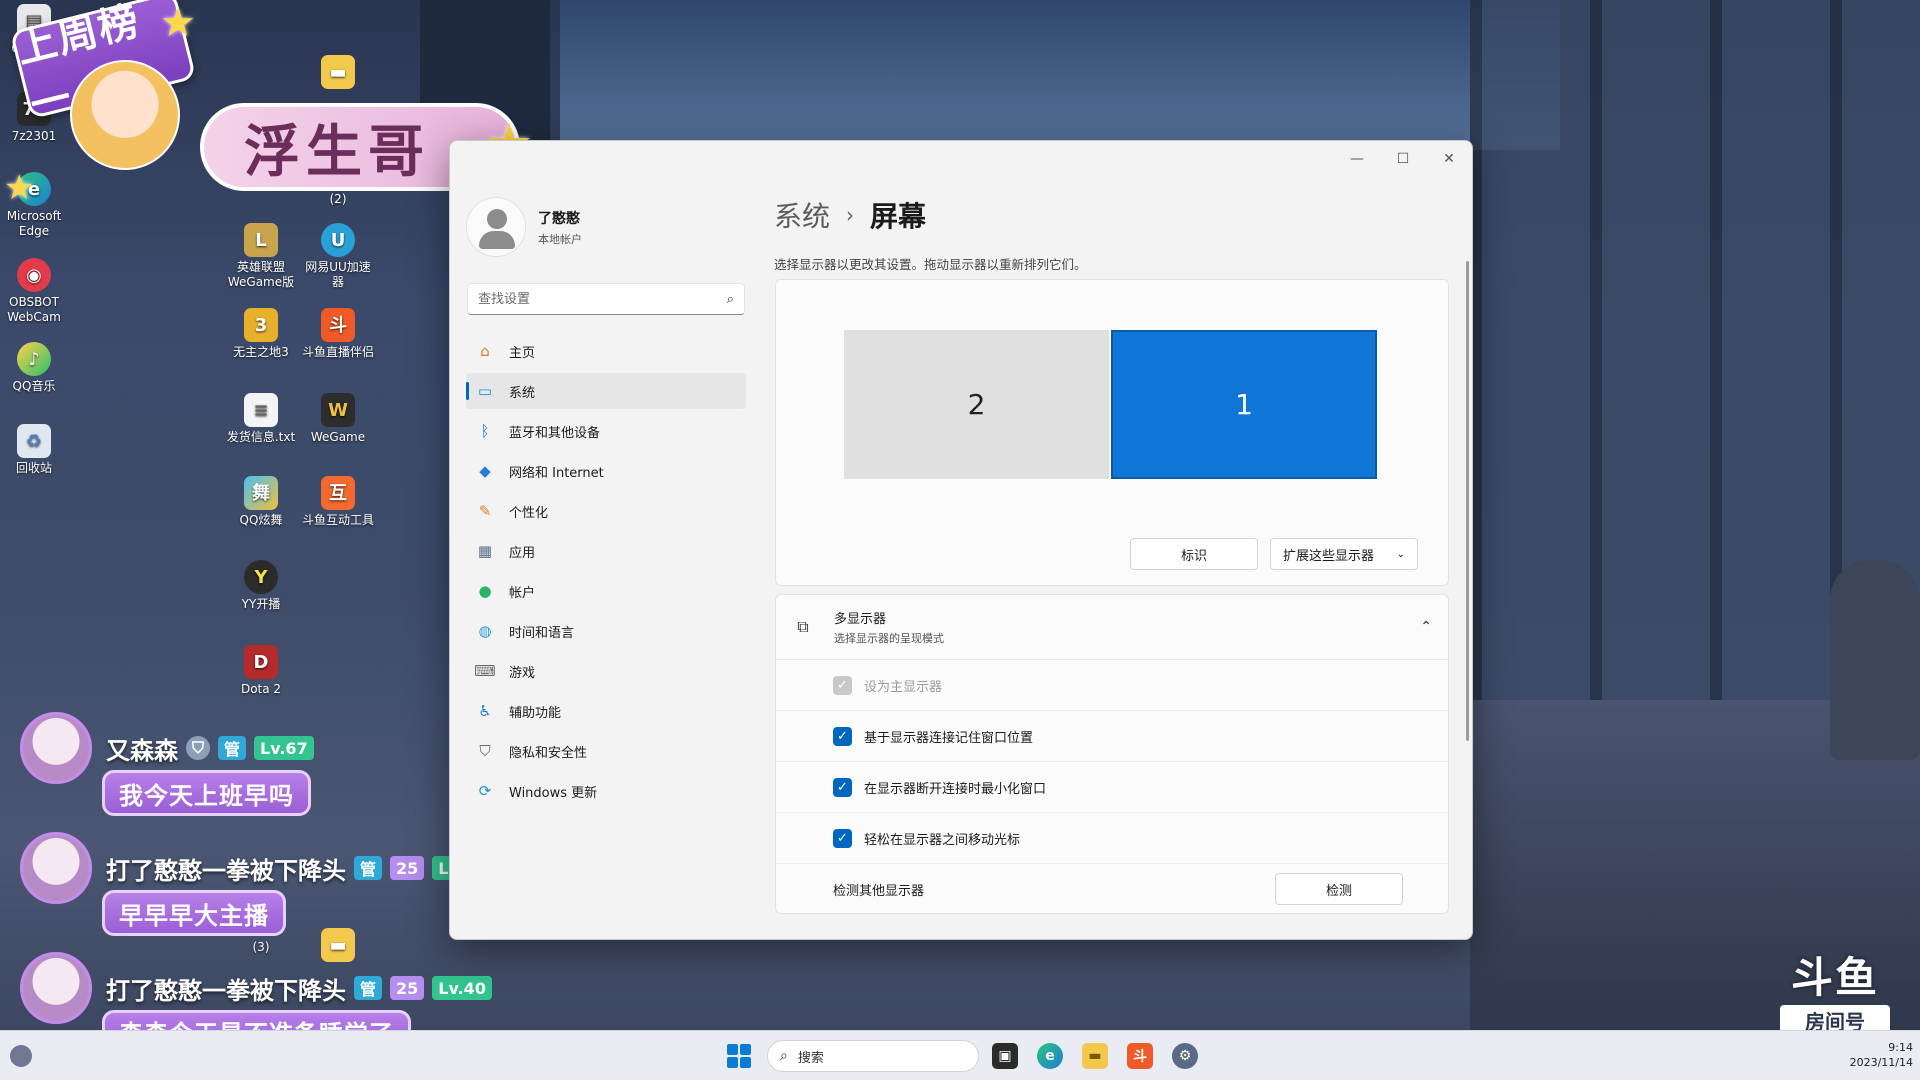 This screenshot has width=1920, height=1080. What do you see at coordinates (485, 471) in the screenshot?
I see `wifi-icon: ◆` at bounding box center [485, 471].